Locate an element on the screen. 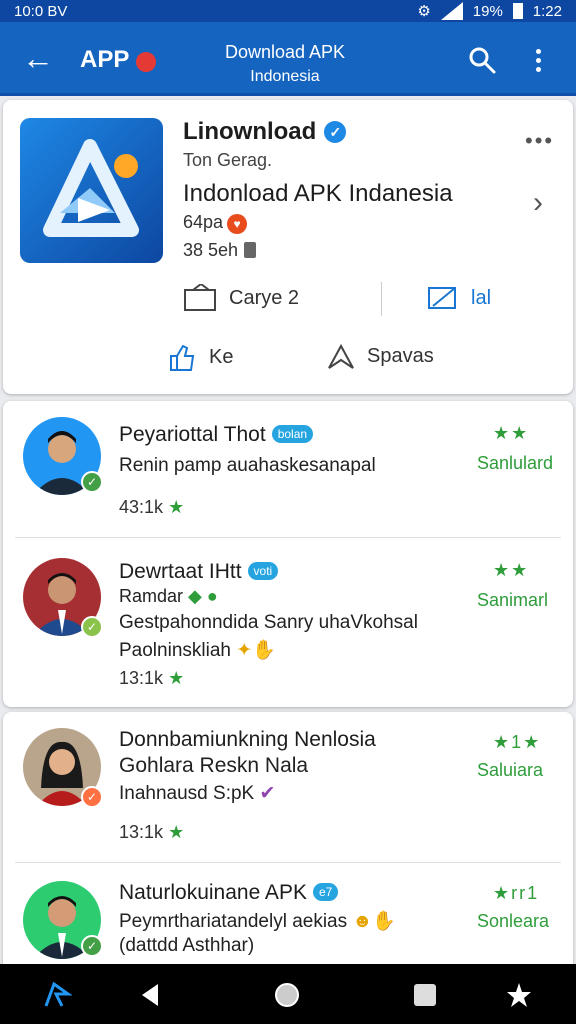 The height and width of the screenshot is (1024, 576). battery-percent: 19% is located at coordinates (487, 11).